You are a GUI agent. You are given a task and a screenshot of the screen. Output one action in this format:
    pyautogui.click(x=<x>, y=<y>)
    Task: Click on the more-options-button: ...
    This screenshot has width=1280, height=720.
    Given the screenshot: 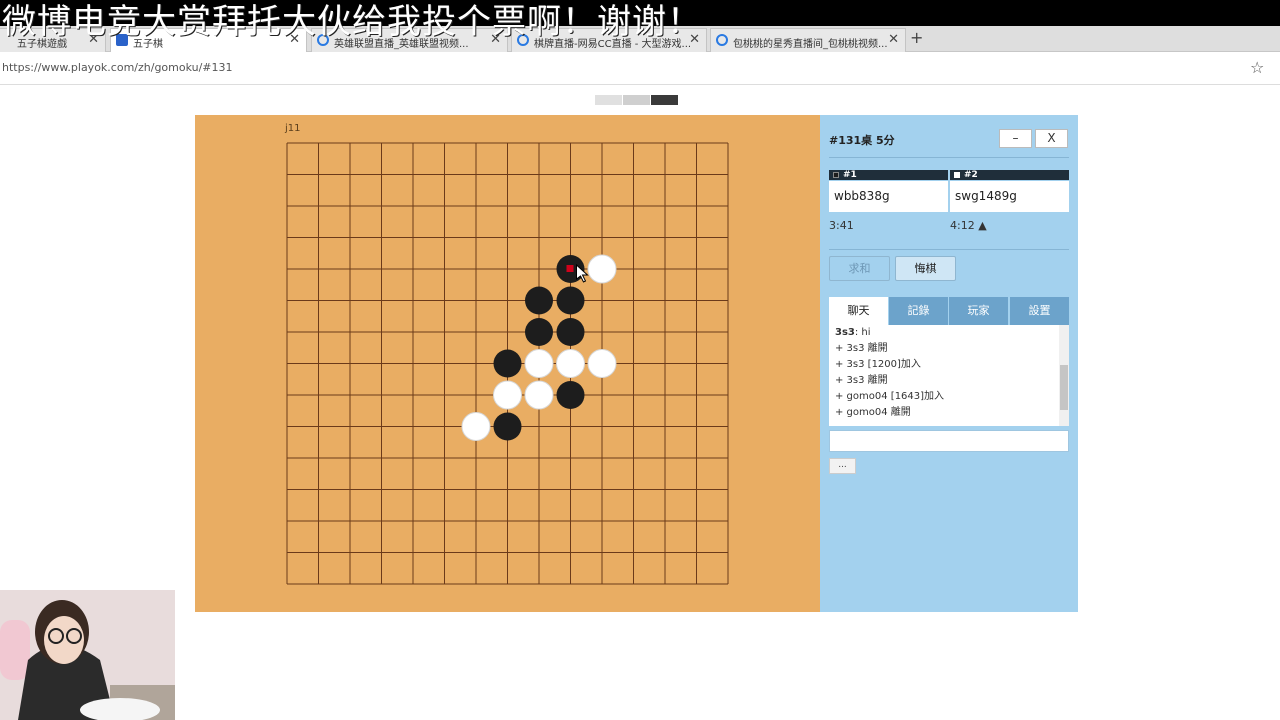 What is the action you would take?
    pyautogui.click(x=842, y=466)
    